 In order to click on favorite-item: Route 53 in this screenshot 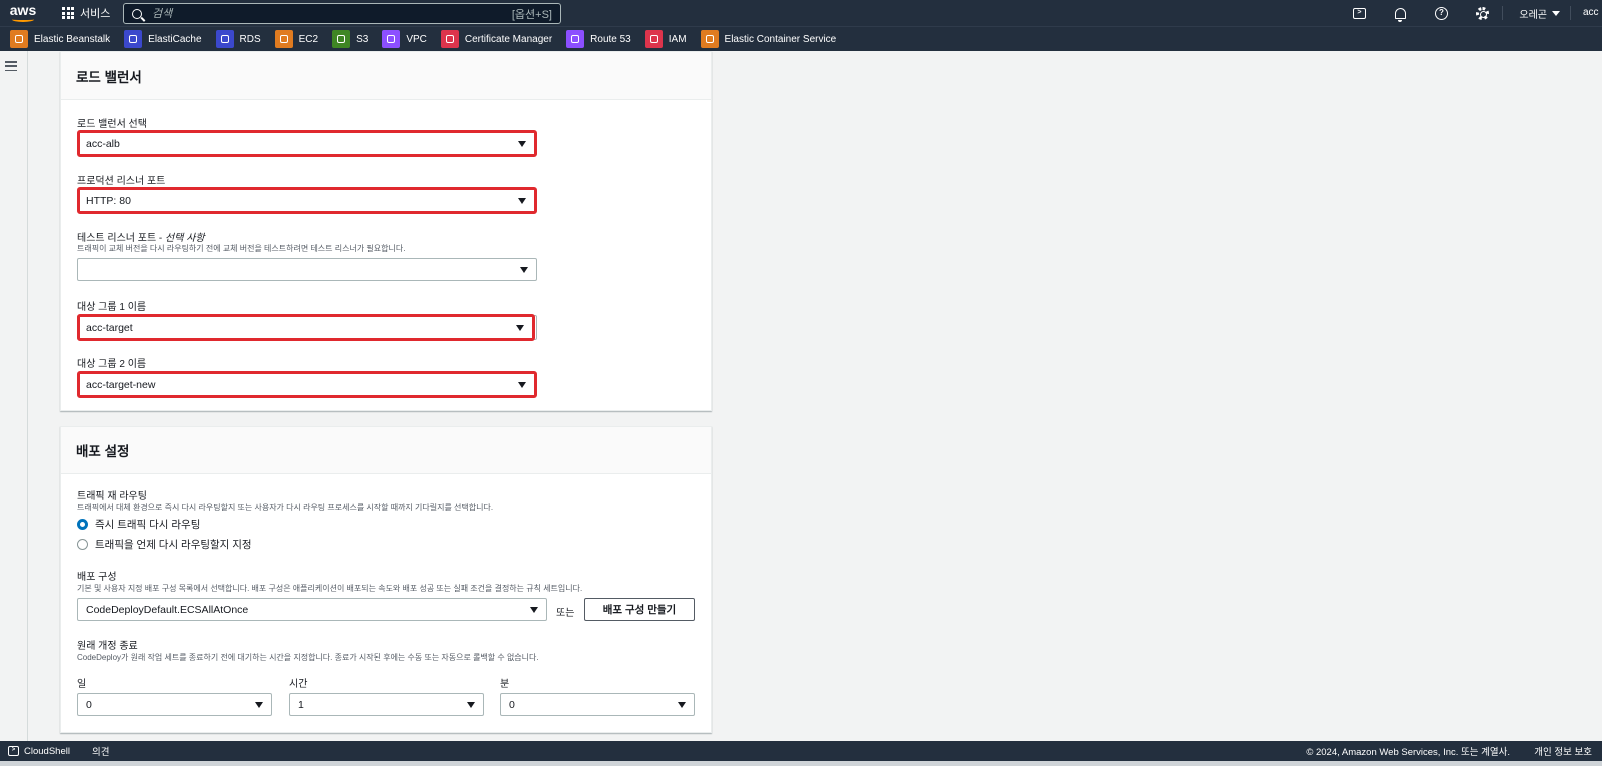, I will do `click(598, 39)`.